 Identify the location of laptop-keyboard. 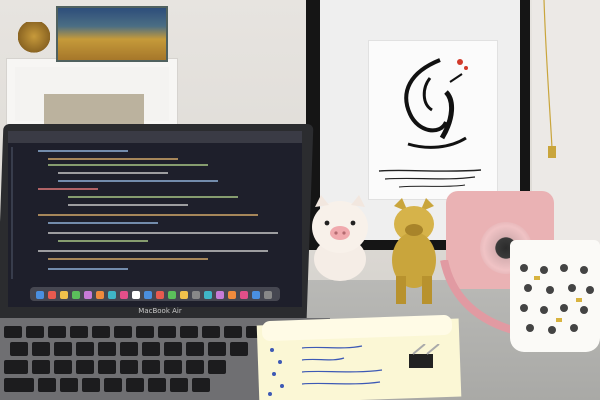
(134, 359).